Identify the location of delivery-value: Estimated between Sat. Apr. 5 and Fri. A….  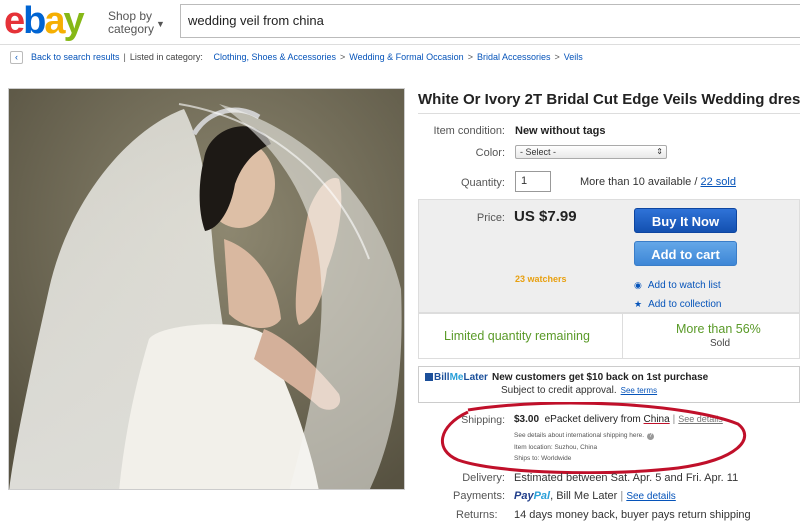
(626, 478).